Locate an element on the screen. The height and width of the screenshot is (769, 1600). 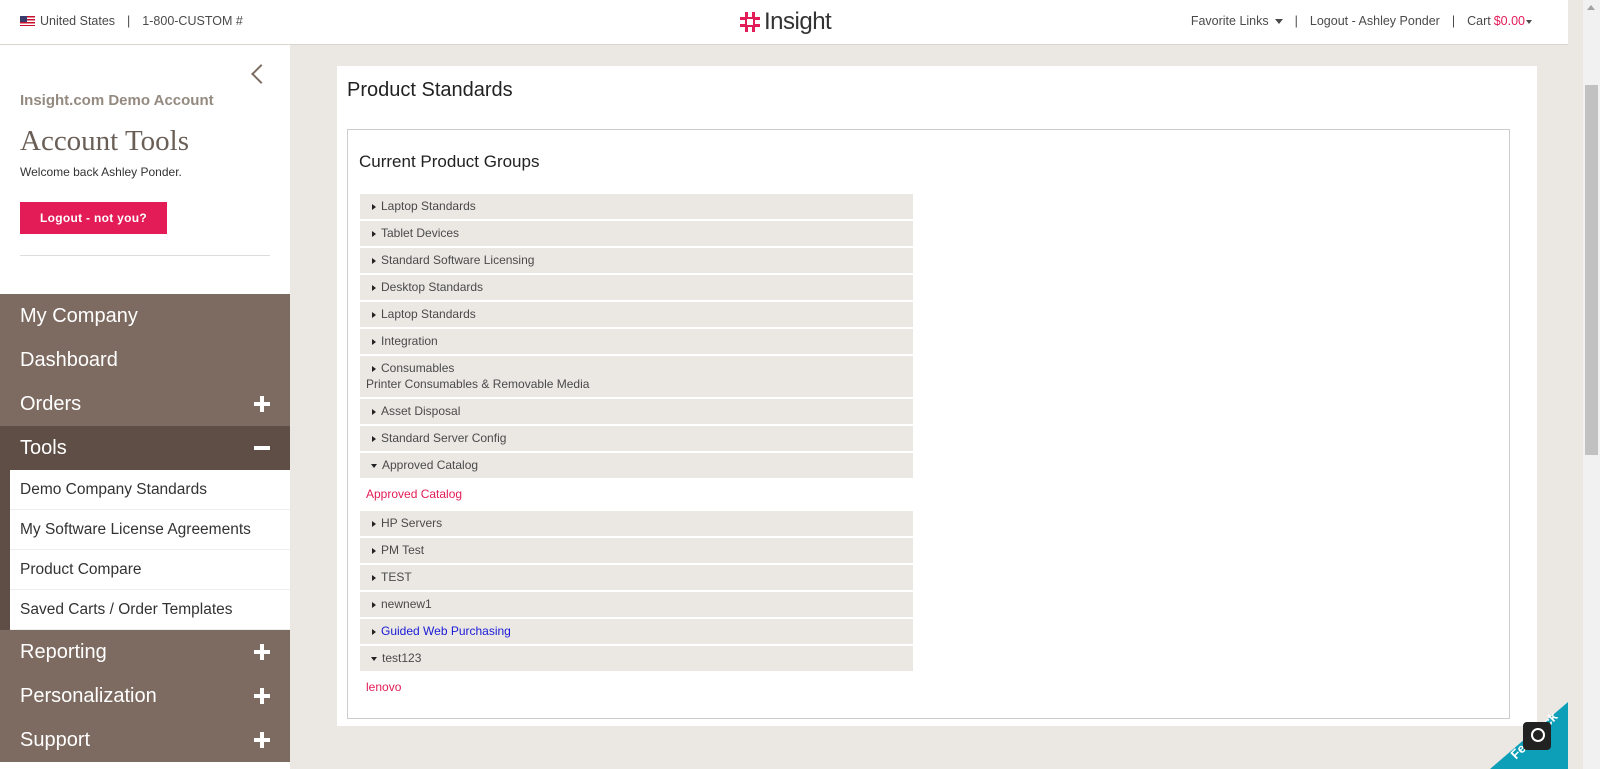
subnav-product-compare: Product Compare is located at coordinates (150, 570).